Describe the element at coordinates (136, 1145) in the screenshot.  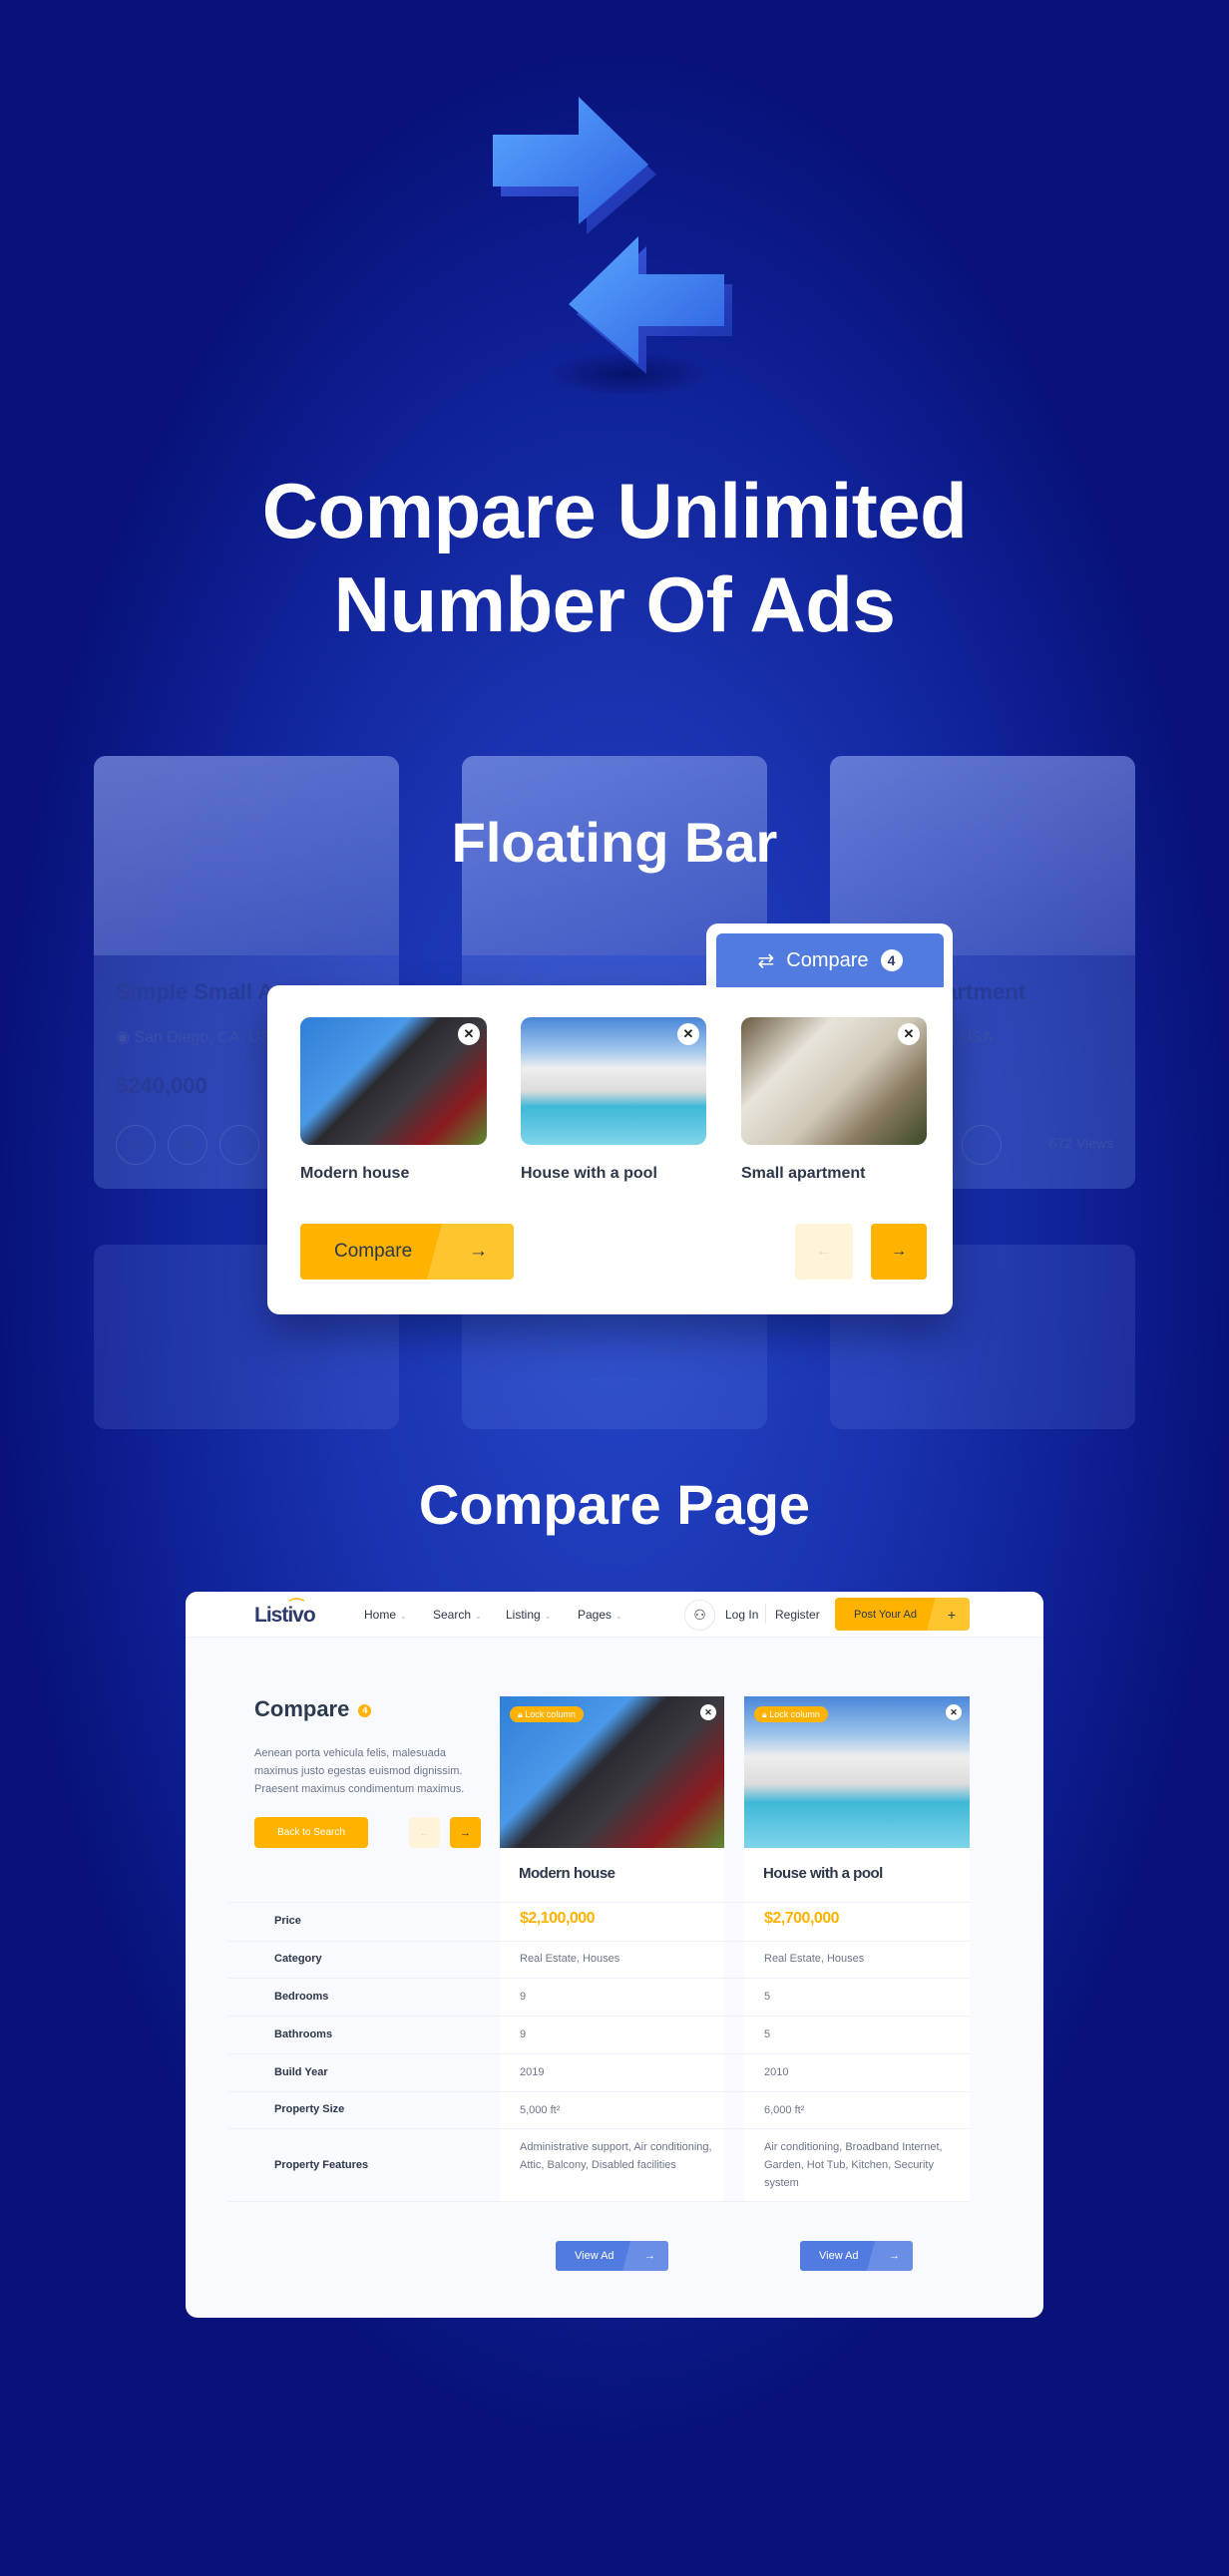
I see `view-icon: ◎` at that location.